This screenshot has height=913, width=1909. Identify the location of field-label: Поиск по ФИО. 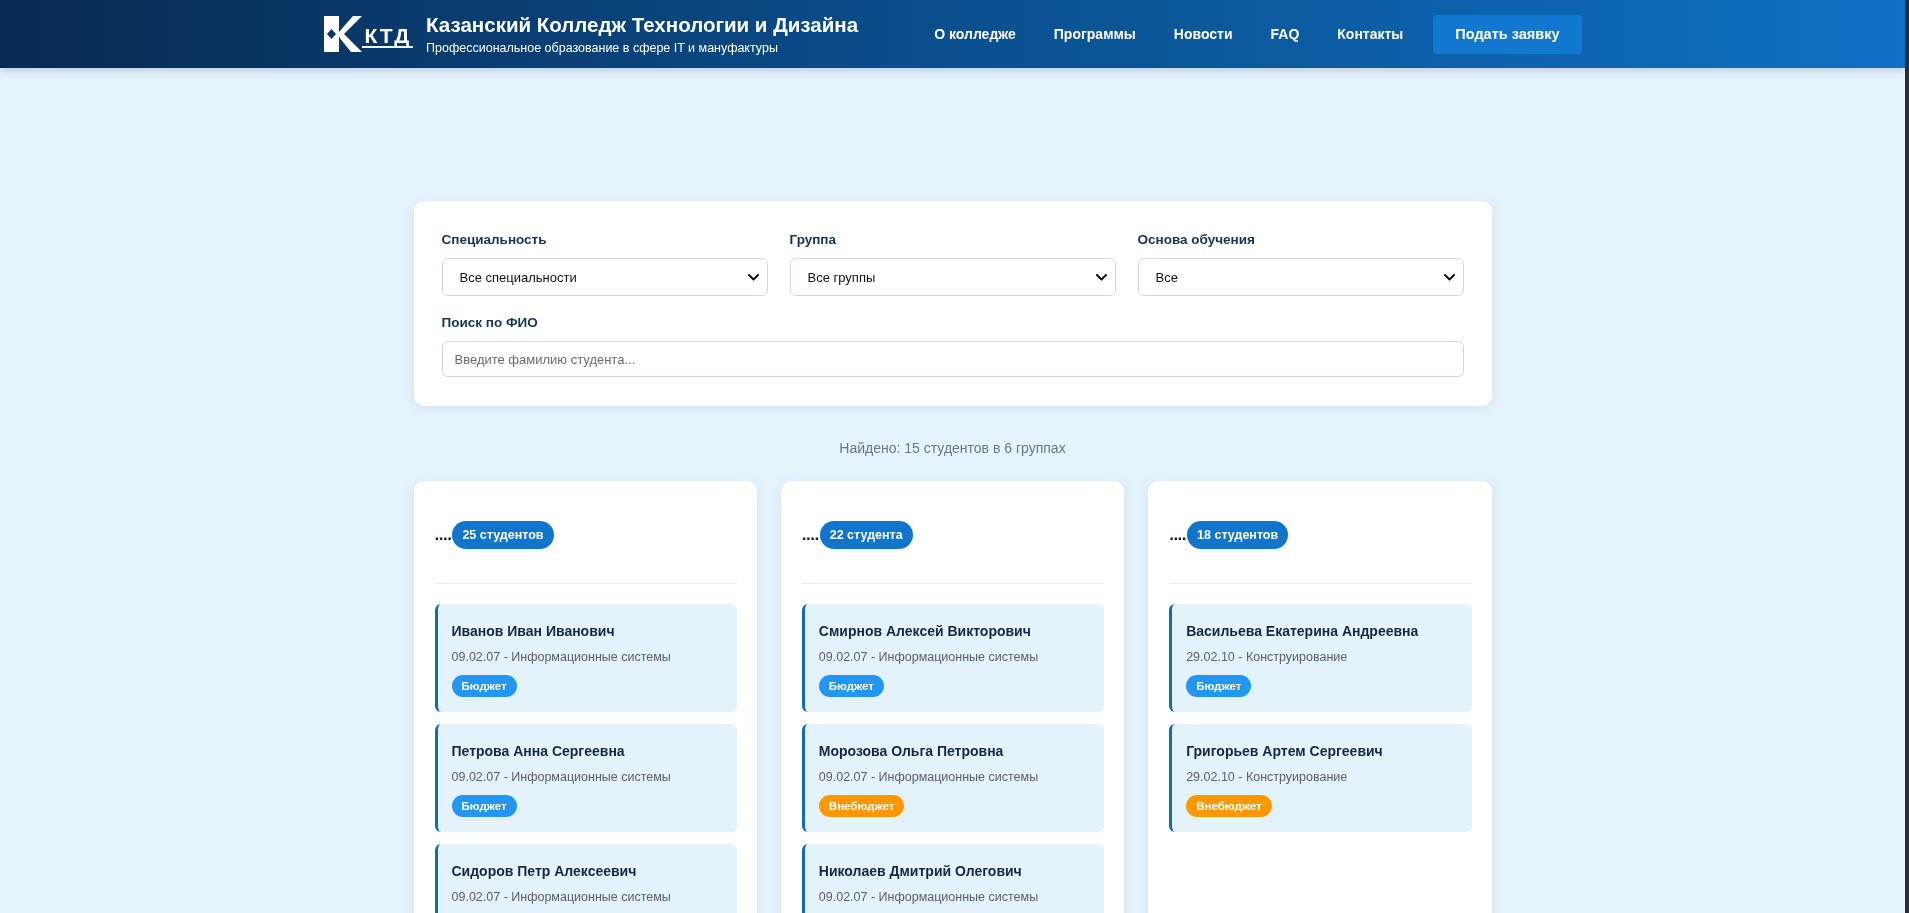
(490, 323).